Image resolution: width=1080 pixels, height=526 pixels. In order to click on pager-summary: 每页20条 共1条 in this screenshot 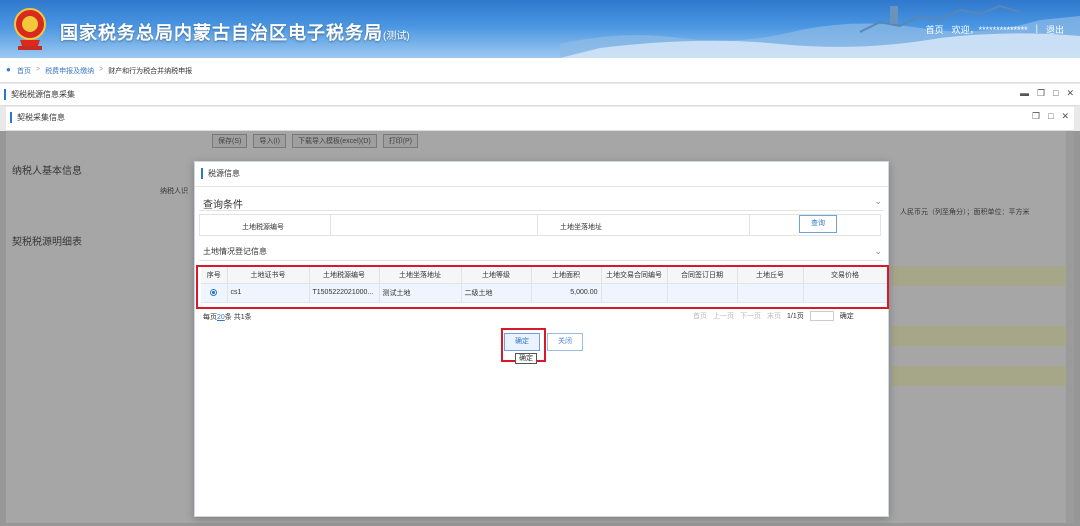, I will do `click(227, 317)`.